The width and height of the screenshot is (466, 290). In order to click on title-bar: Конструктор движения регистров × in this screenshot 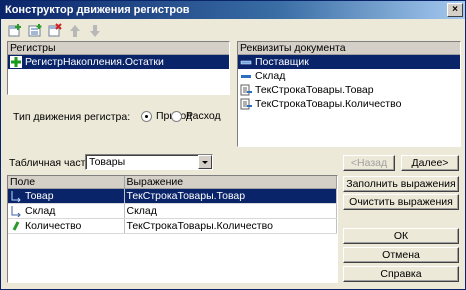, I will do `click(233, 10)`.